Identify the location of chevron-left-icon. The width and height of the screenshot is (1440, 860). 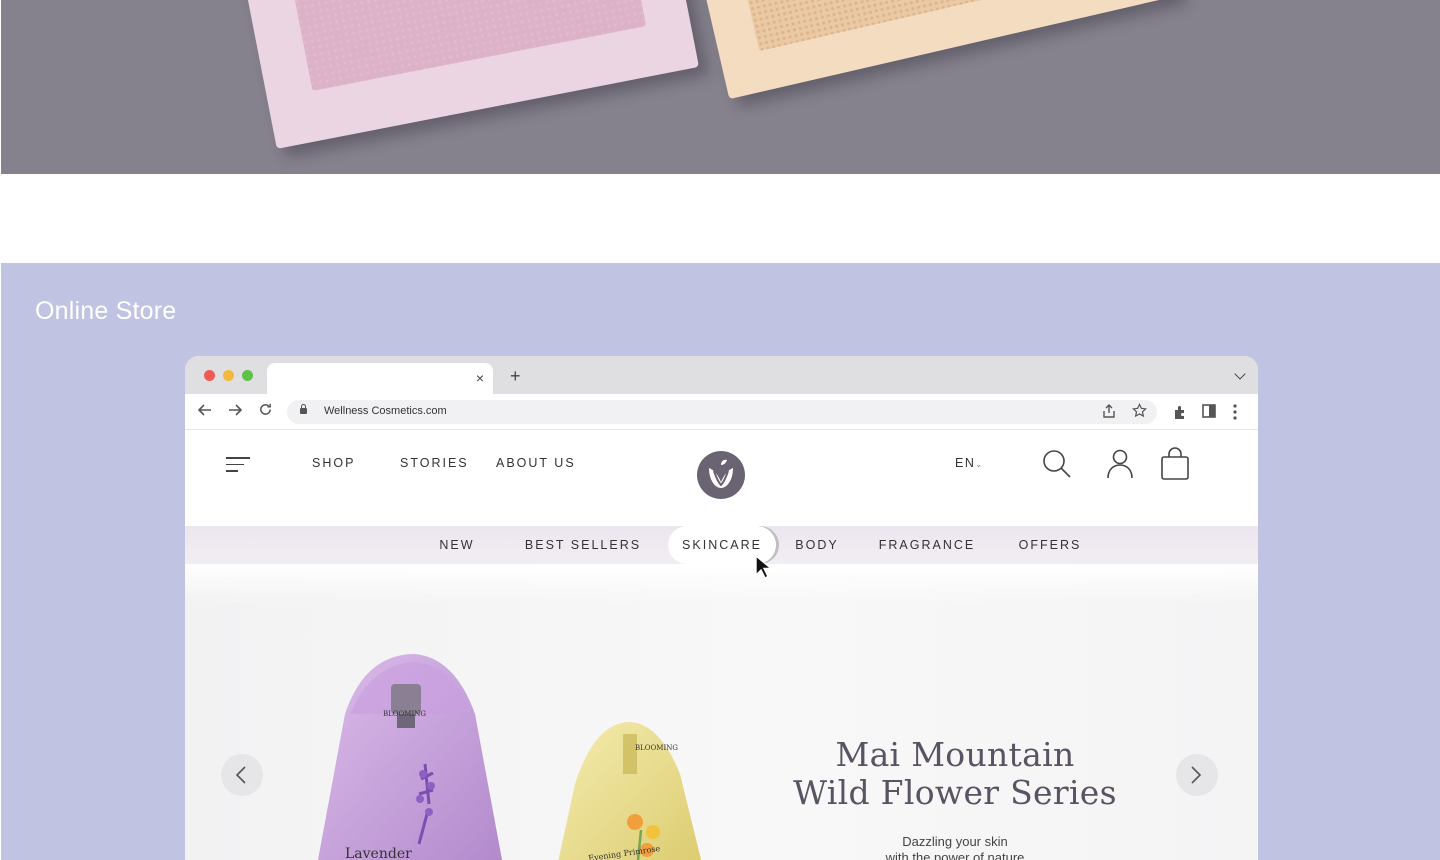
(240, 775).